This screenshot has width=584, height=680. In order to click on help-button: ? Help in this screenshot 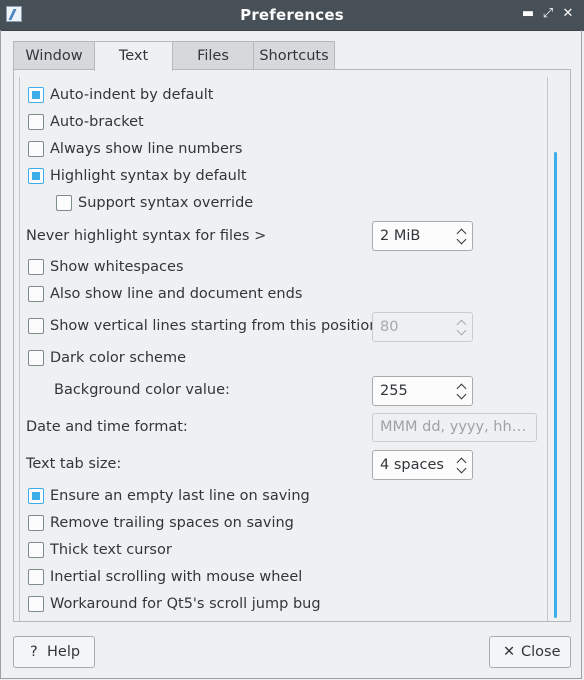, I will do `click(54, 652)`.